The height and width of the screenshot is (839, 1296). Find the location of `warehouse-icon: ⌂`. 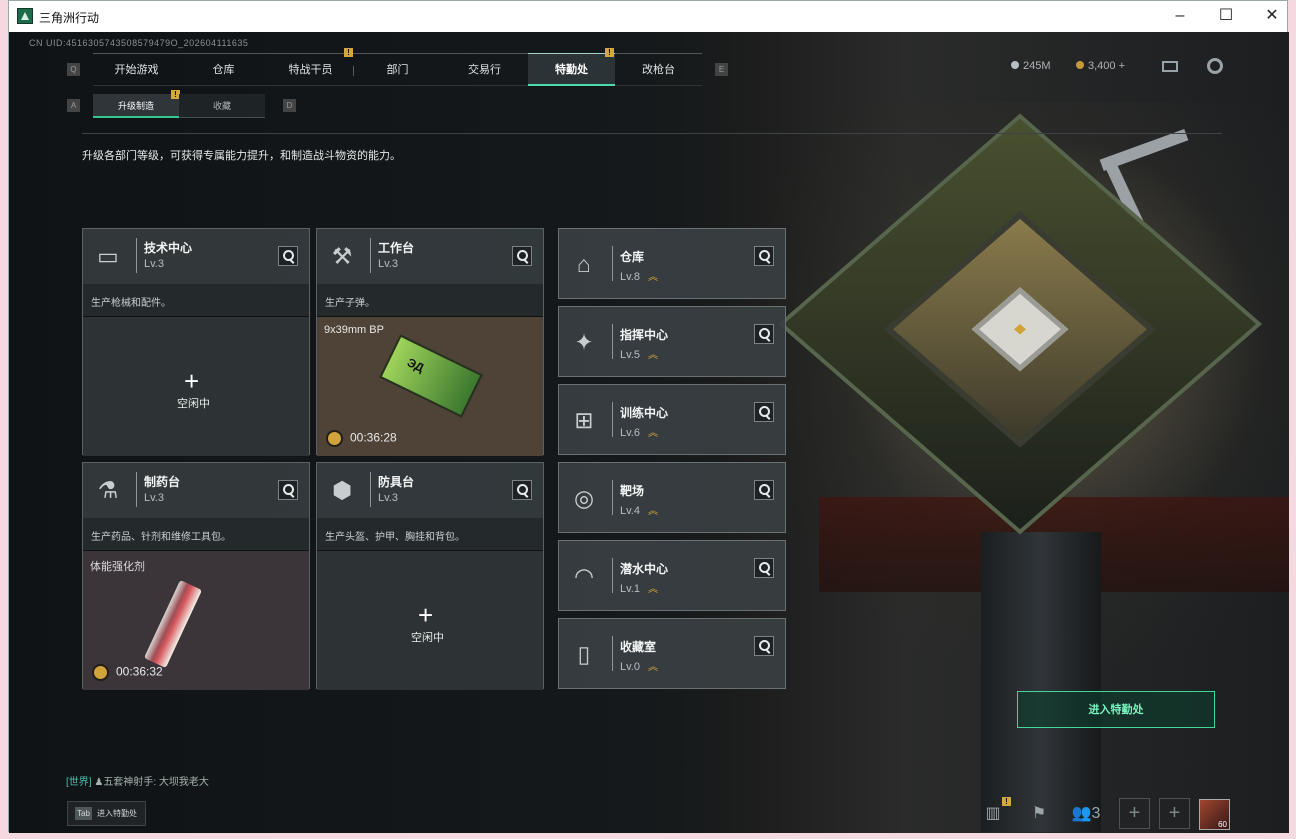

warehouse-icon: ⌂ is located at coordinates (584, 264).